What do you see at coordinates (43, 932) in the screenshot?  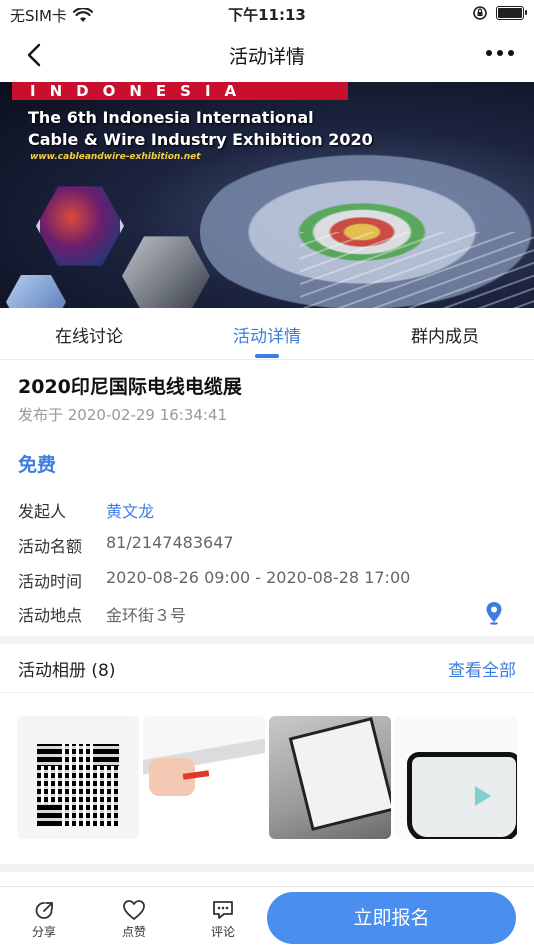 I see `share-label: 分享` at bounding box center [43, 932].